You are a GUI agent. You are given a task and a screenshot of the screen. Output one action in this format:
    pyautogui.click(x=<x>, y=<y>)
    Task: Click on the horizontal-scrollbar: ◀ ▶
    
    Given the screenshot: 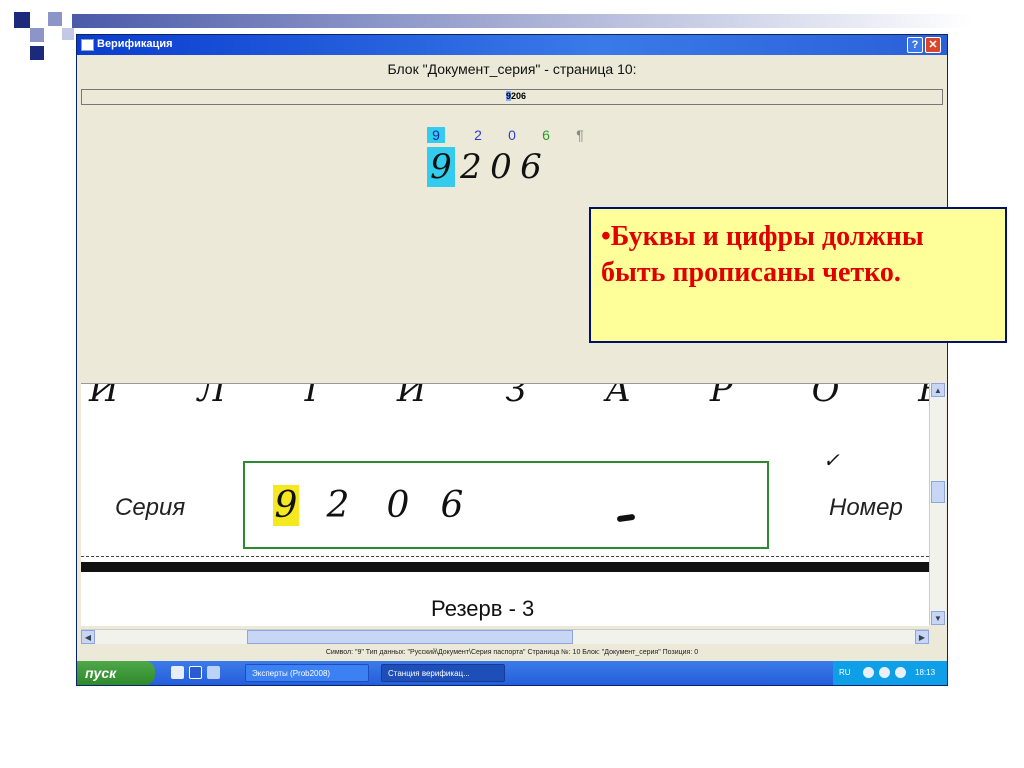 What is the action you would take?
    pyautogui.click(x=505, y=636)
    